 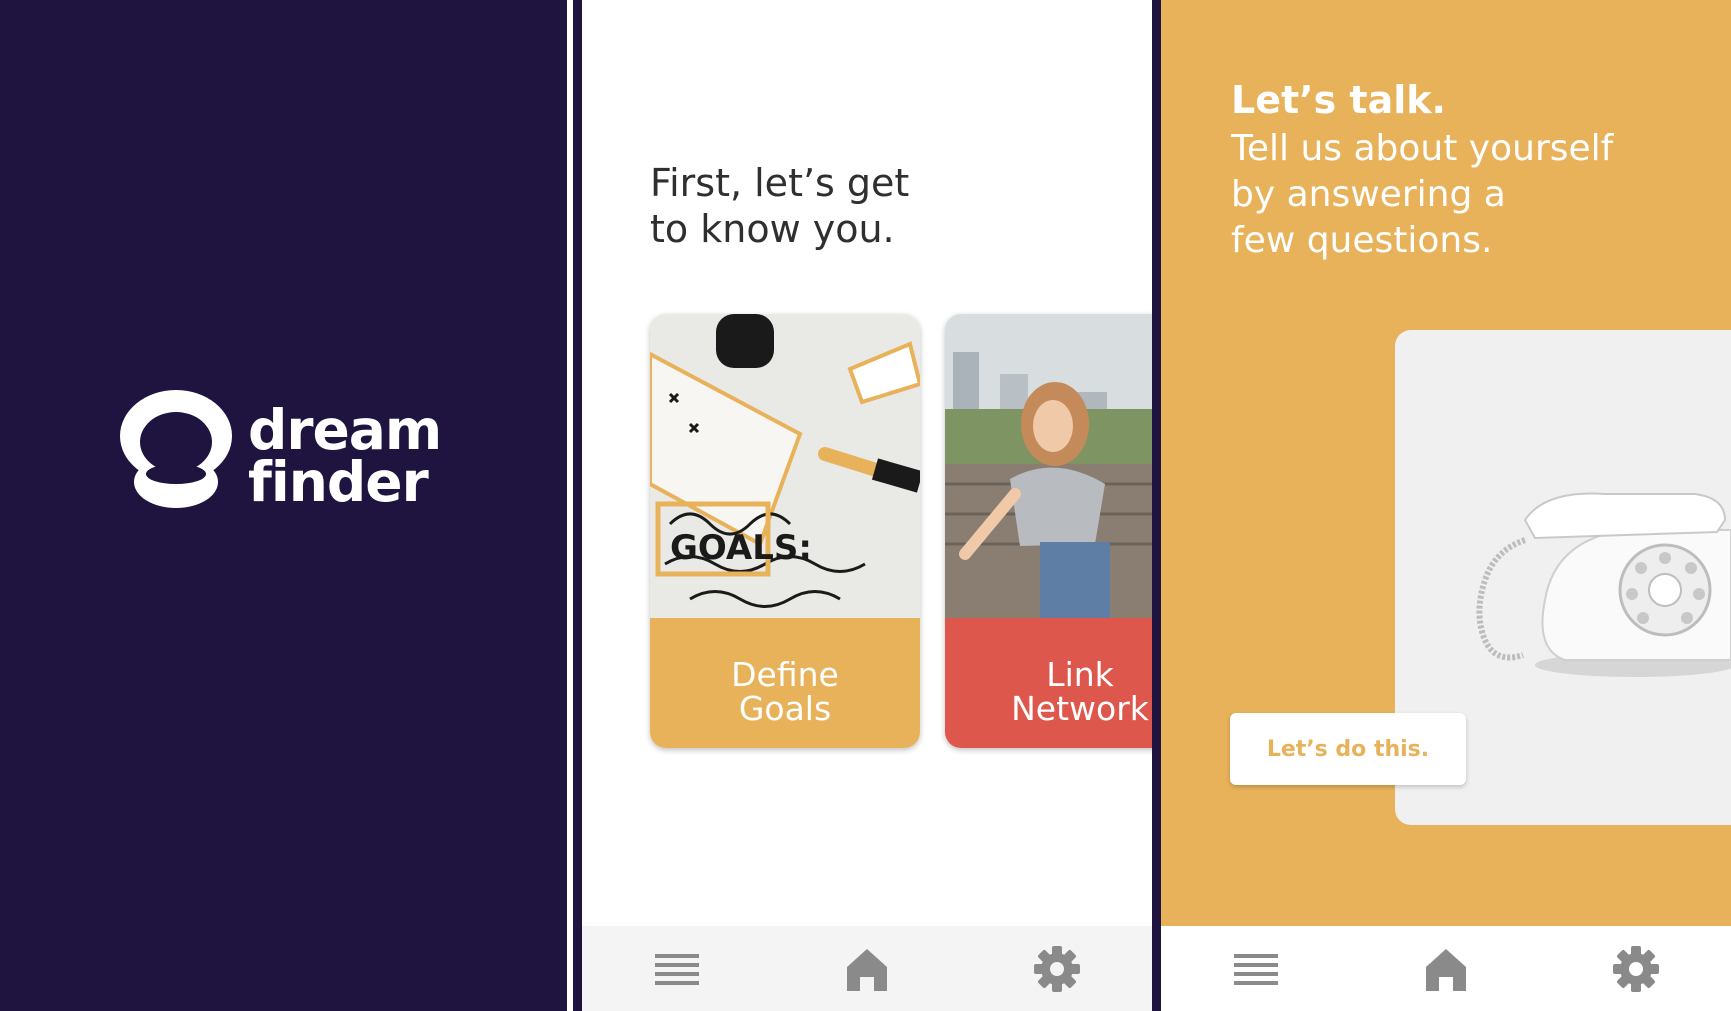 What do you see at coordinates (785, 683) in the screenshot?
I see `define-goals-label: Define Goals` at bounding box center [785, 683].